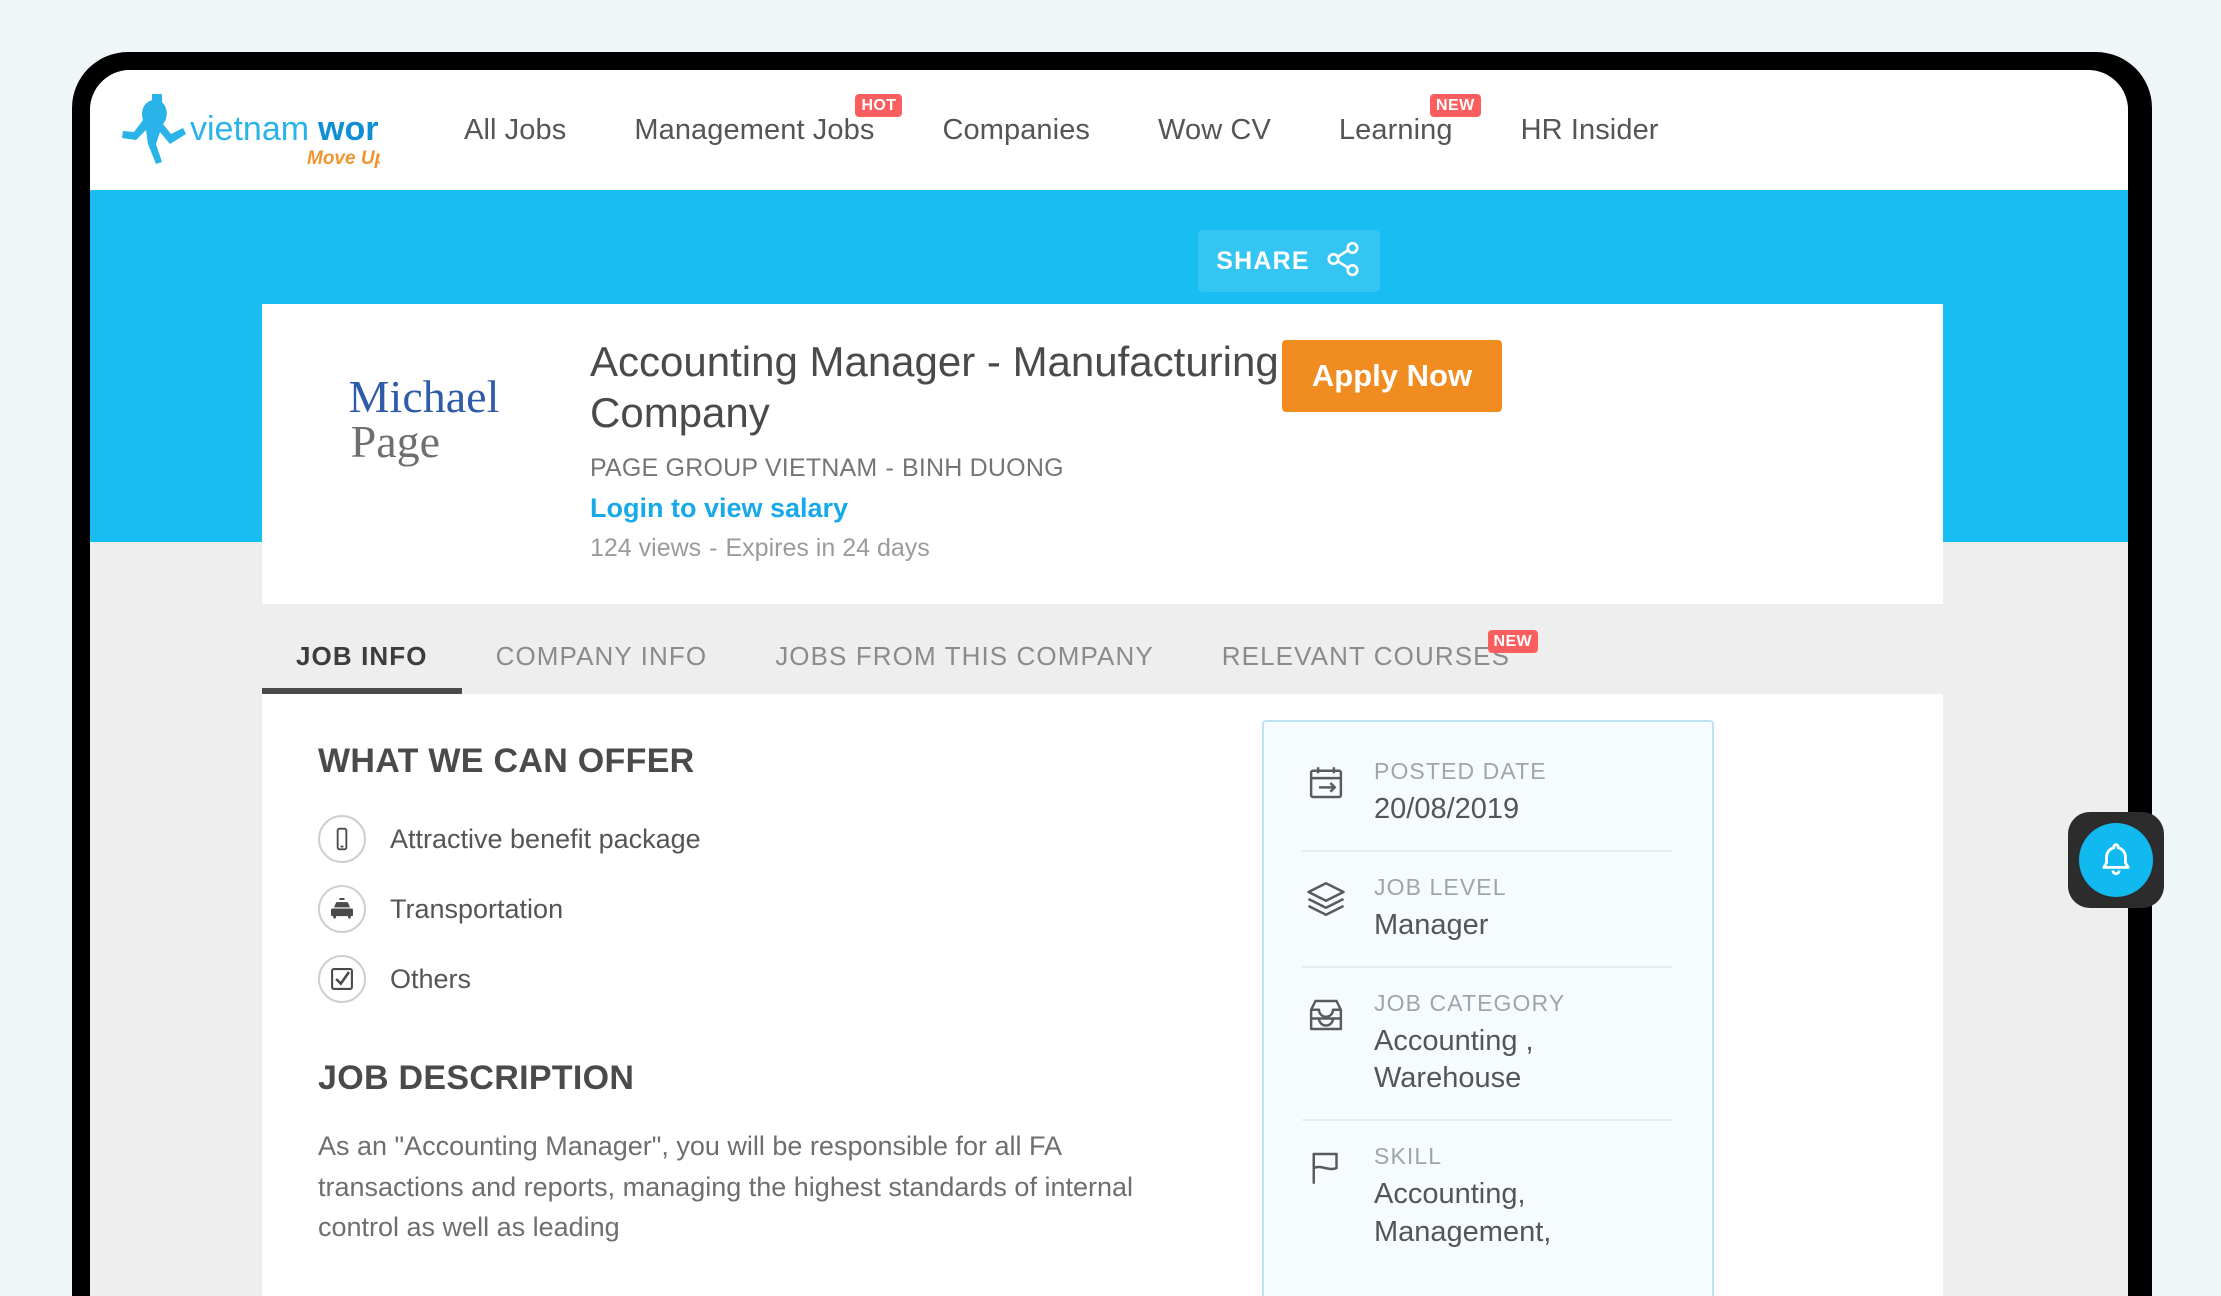  What do you see at coordinates (545, 838) in the screenshot?
I see `offer-label: Attractive benefit package` at bounding box center [545, 838].